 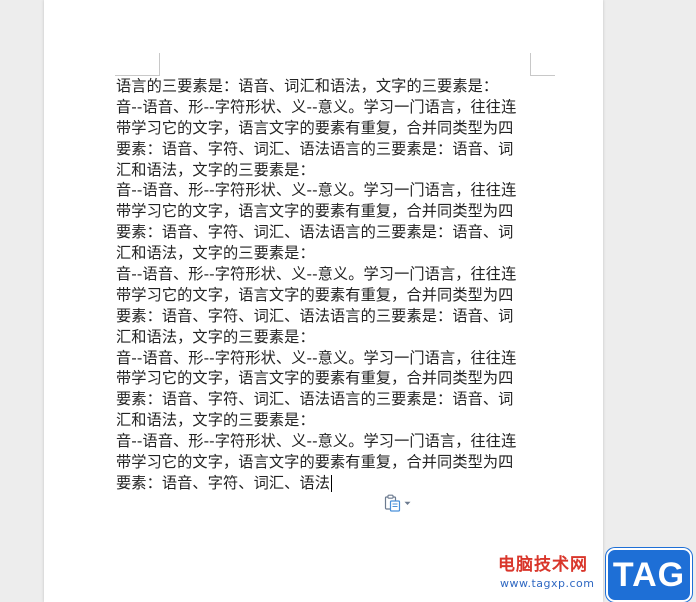 I want to click on site-watermark: 电脑技术网 www.tagxp.com TAG, so click(x=596, y=575).